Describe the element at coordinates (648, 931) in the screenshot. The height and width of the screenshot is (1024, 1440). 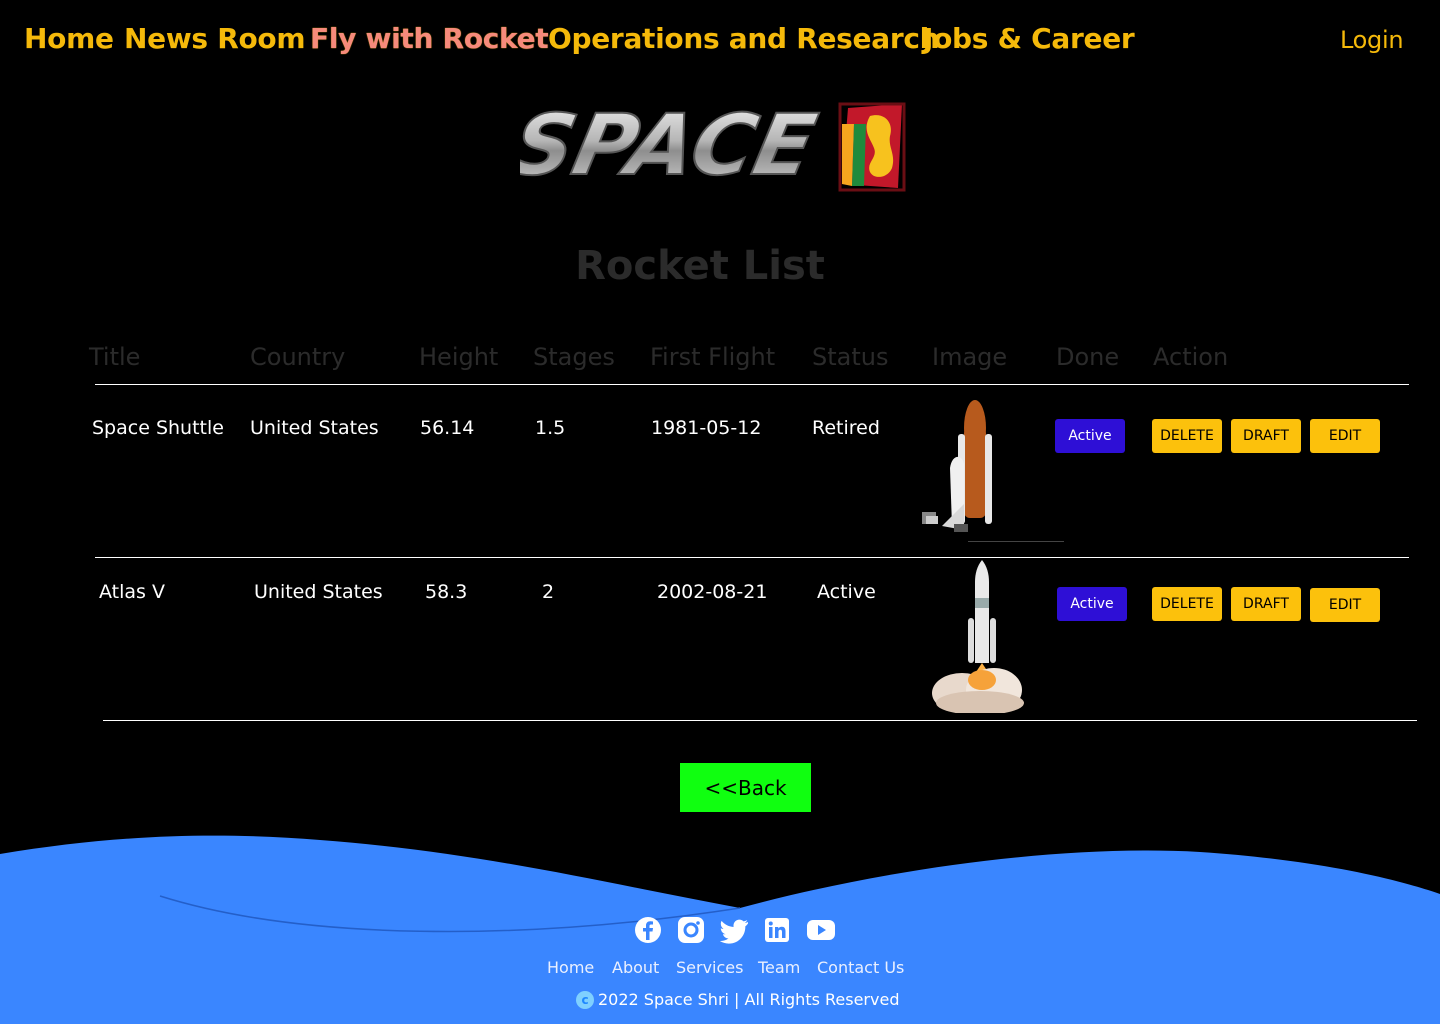
I see `facebook-icon` at that location.